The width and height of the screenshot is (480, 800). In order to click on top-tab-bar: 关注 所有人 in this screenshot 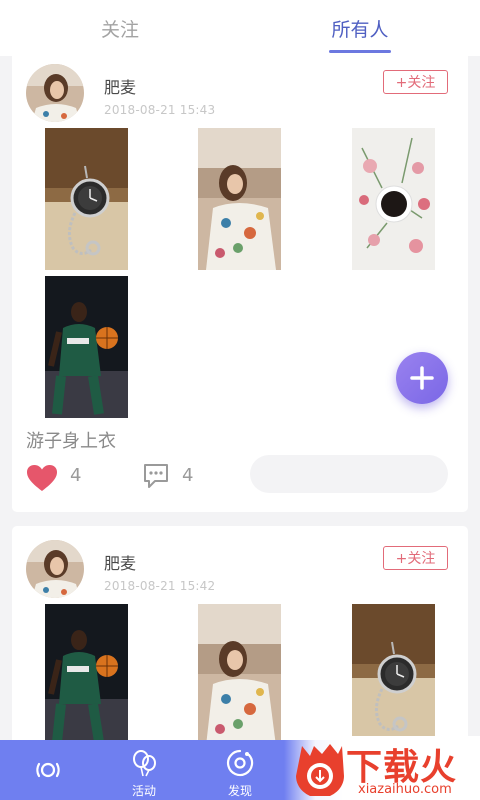, I will do `click(240, 28)`.